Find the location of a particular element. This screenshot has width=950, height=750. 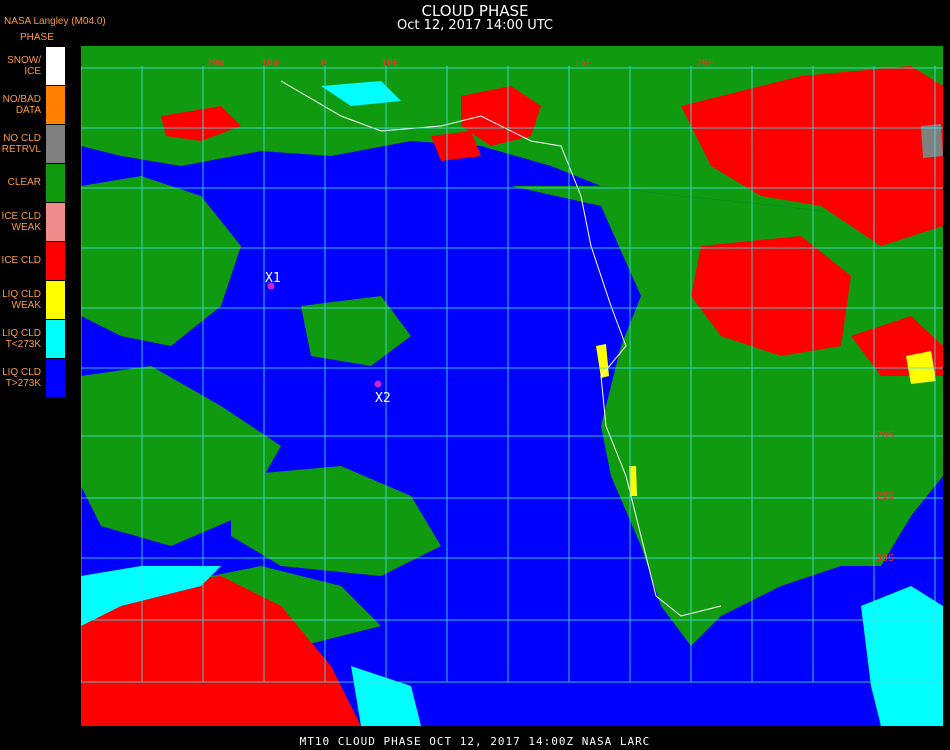

legend-item: LIQ CLD T>273K is located at coordinates (32, 378).